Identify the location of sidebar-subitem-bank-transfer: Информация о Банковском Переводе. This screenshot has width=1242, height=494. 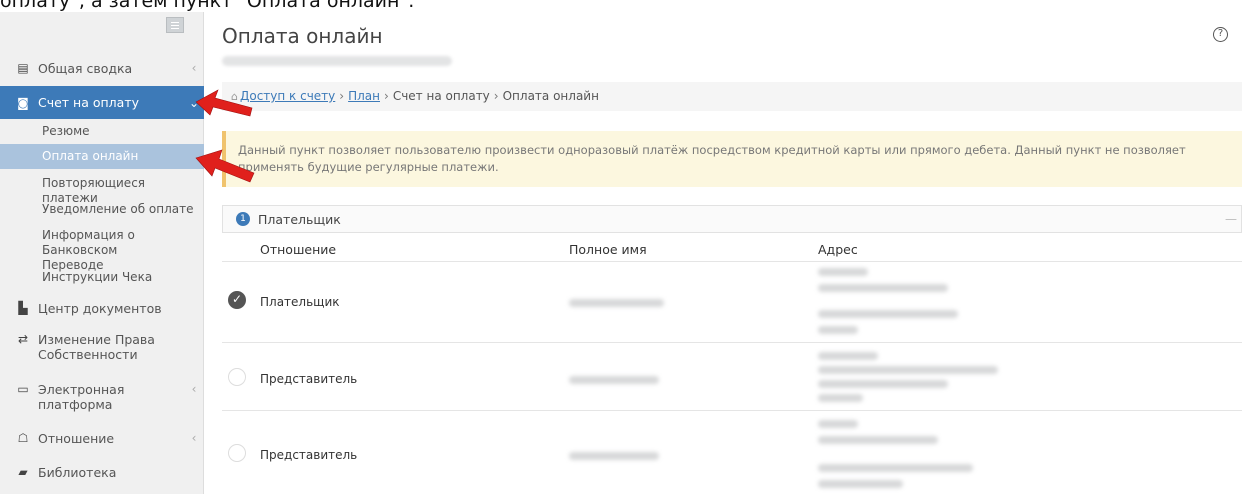
(87, 250).